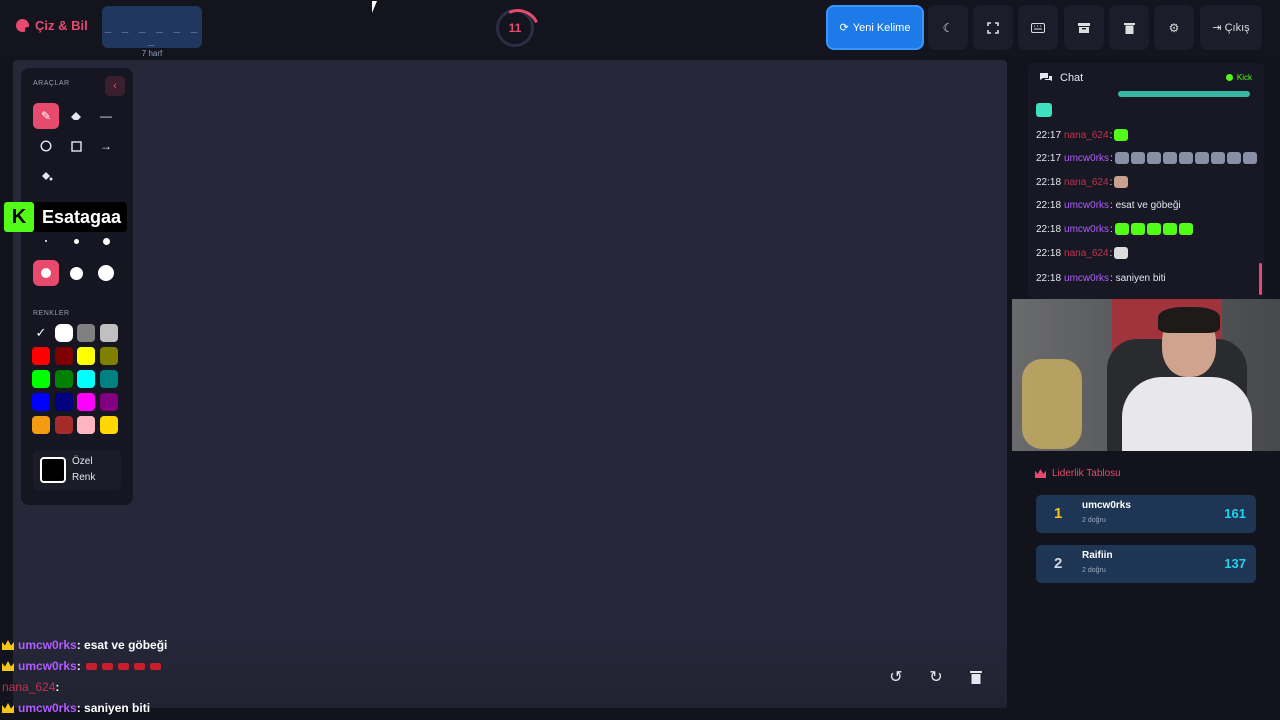 The image size is (1280, 720). Describe the element at coordinates (1061, 78) in the screenshot. I see `chat-header: Chat` at that location.